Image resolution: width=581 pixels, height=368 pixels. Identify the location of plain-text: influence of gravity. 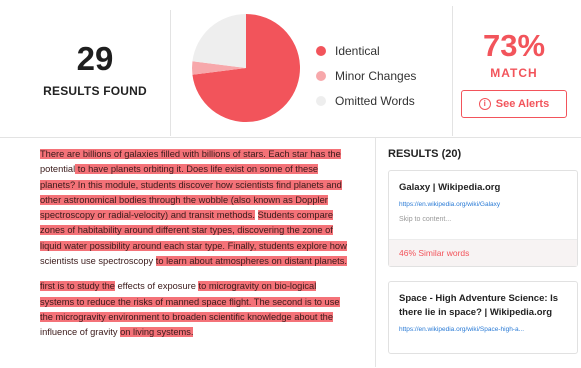
(80, 332).